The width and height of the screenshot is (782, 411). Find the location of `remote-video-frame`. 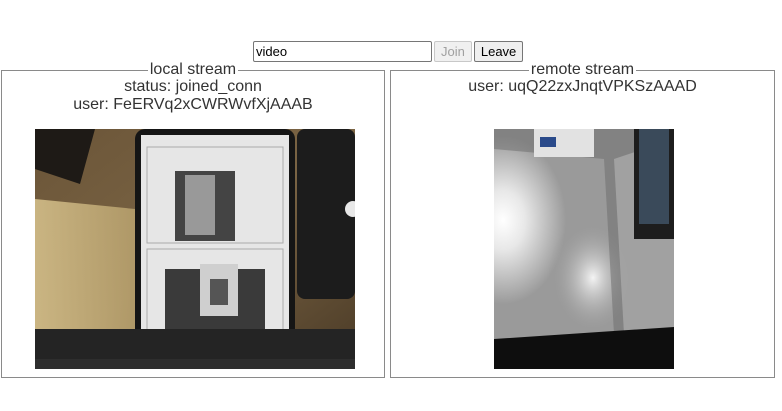

remote-video-frame is located at coordinates (584, 249).